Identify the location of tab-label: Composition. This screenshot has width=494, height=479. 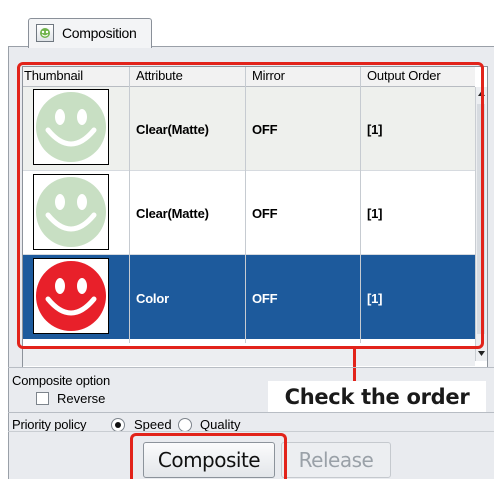
(99, 33).